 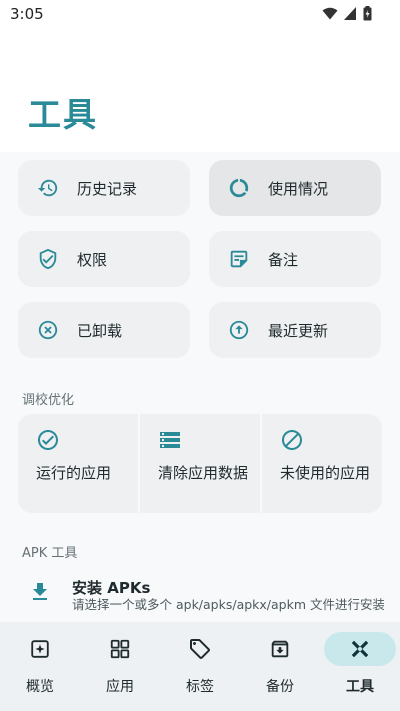 I want to click on permissions-tile: 权限, so click(x=104, y=259).